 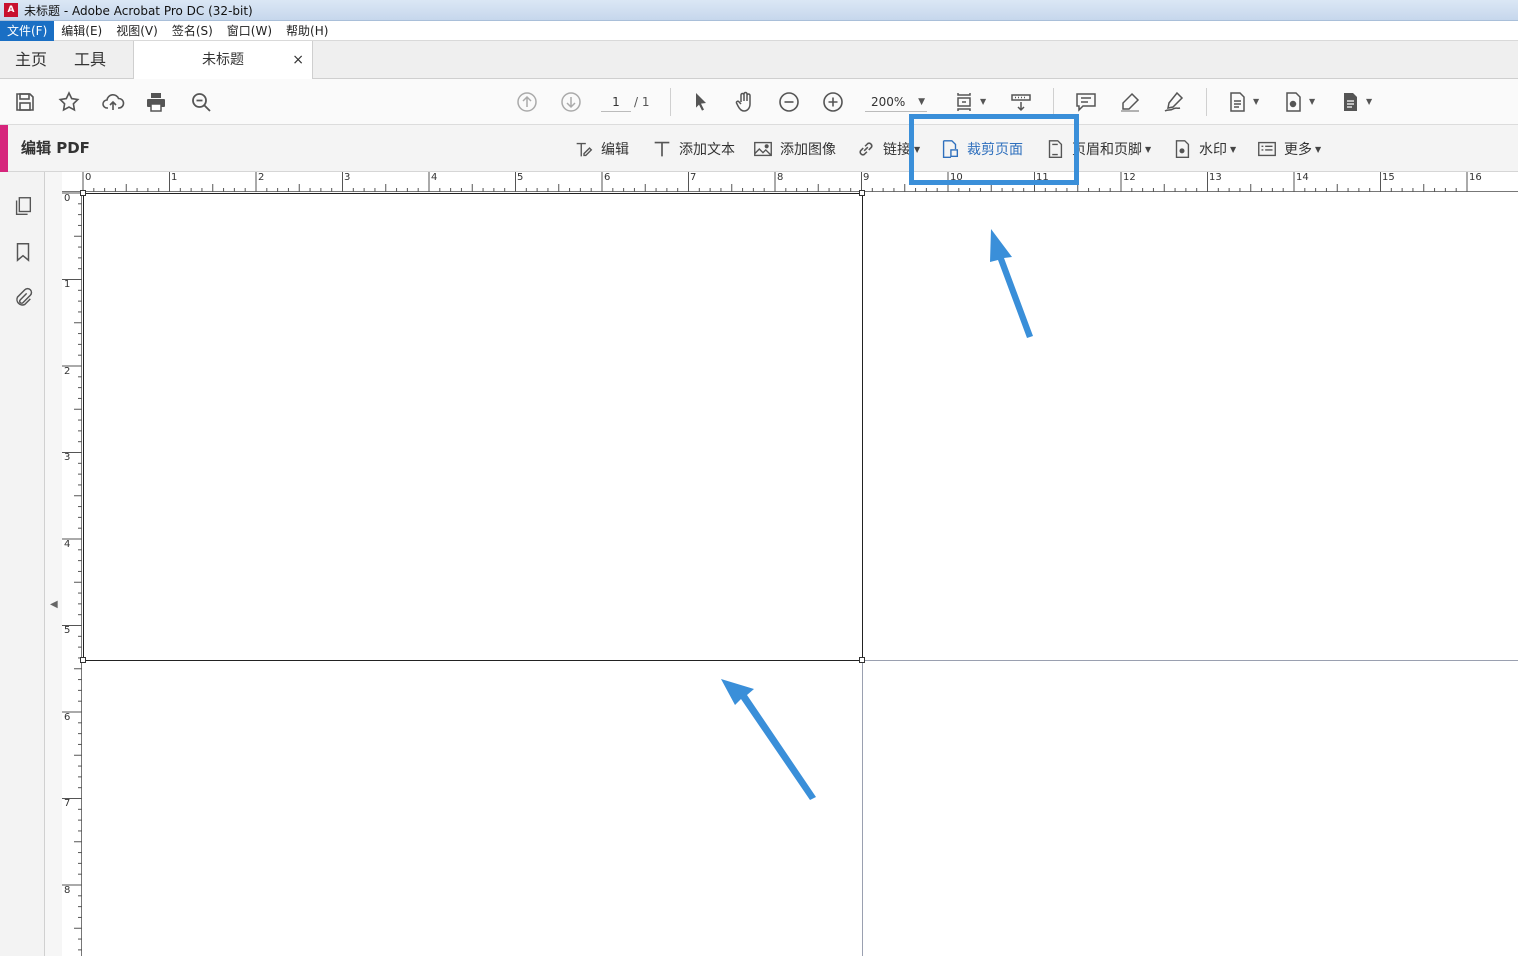 I want to click on header-footer-label: 页眉和页脚, so click(x=1107, y=150).